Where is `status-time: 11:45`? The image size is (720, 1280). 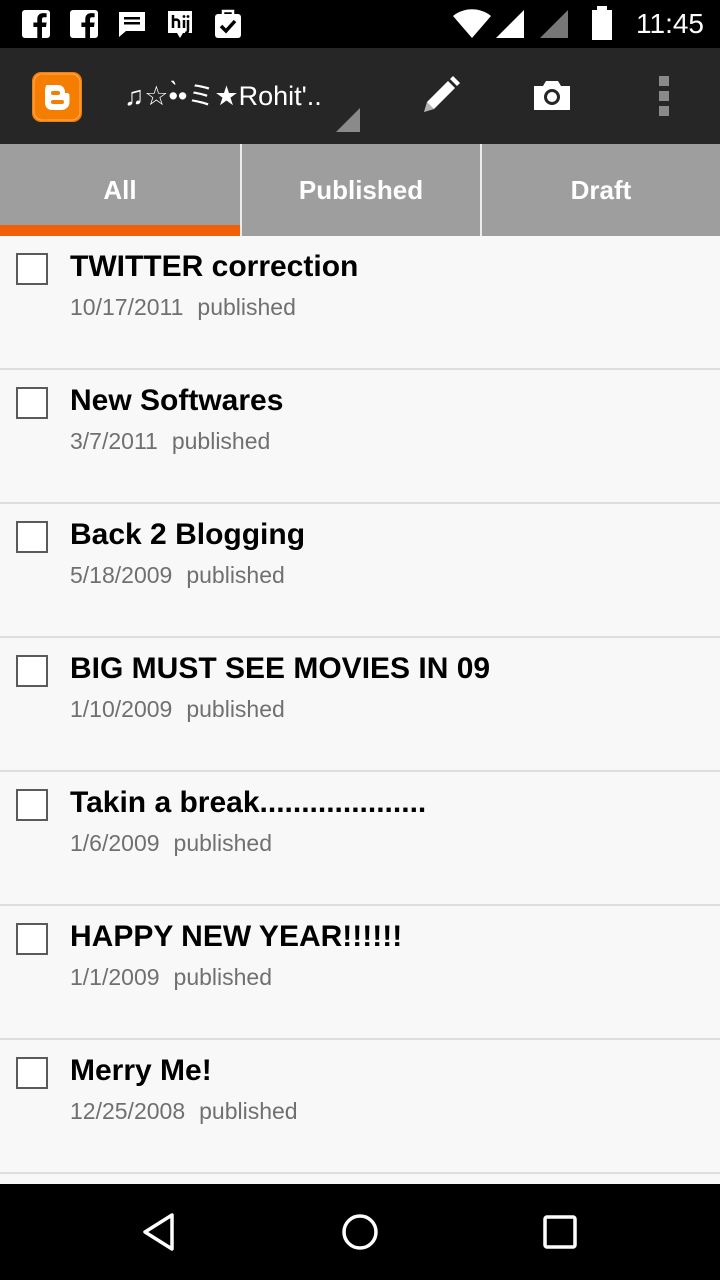 status-time: 11:45 is located at coordinates (670, 23).